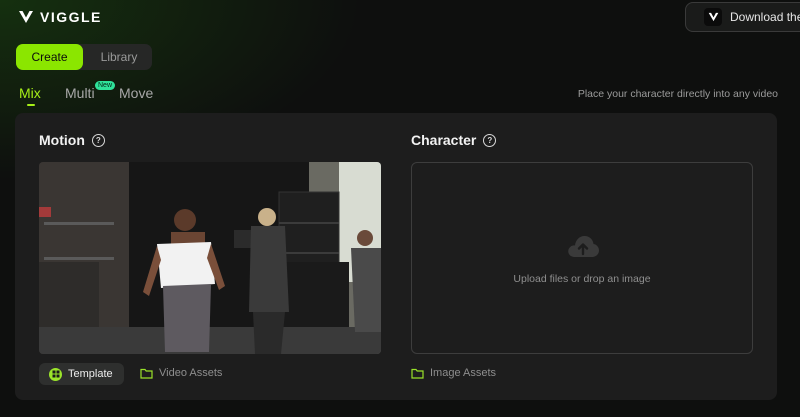 This screenshot has width=800, height=417. Describe the element at coordinates (583, 248) in the screenshot. I see `cloud-upload-icon` at that location.